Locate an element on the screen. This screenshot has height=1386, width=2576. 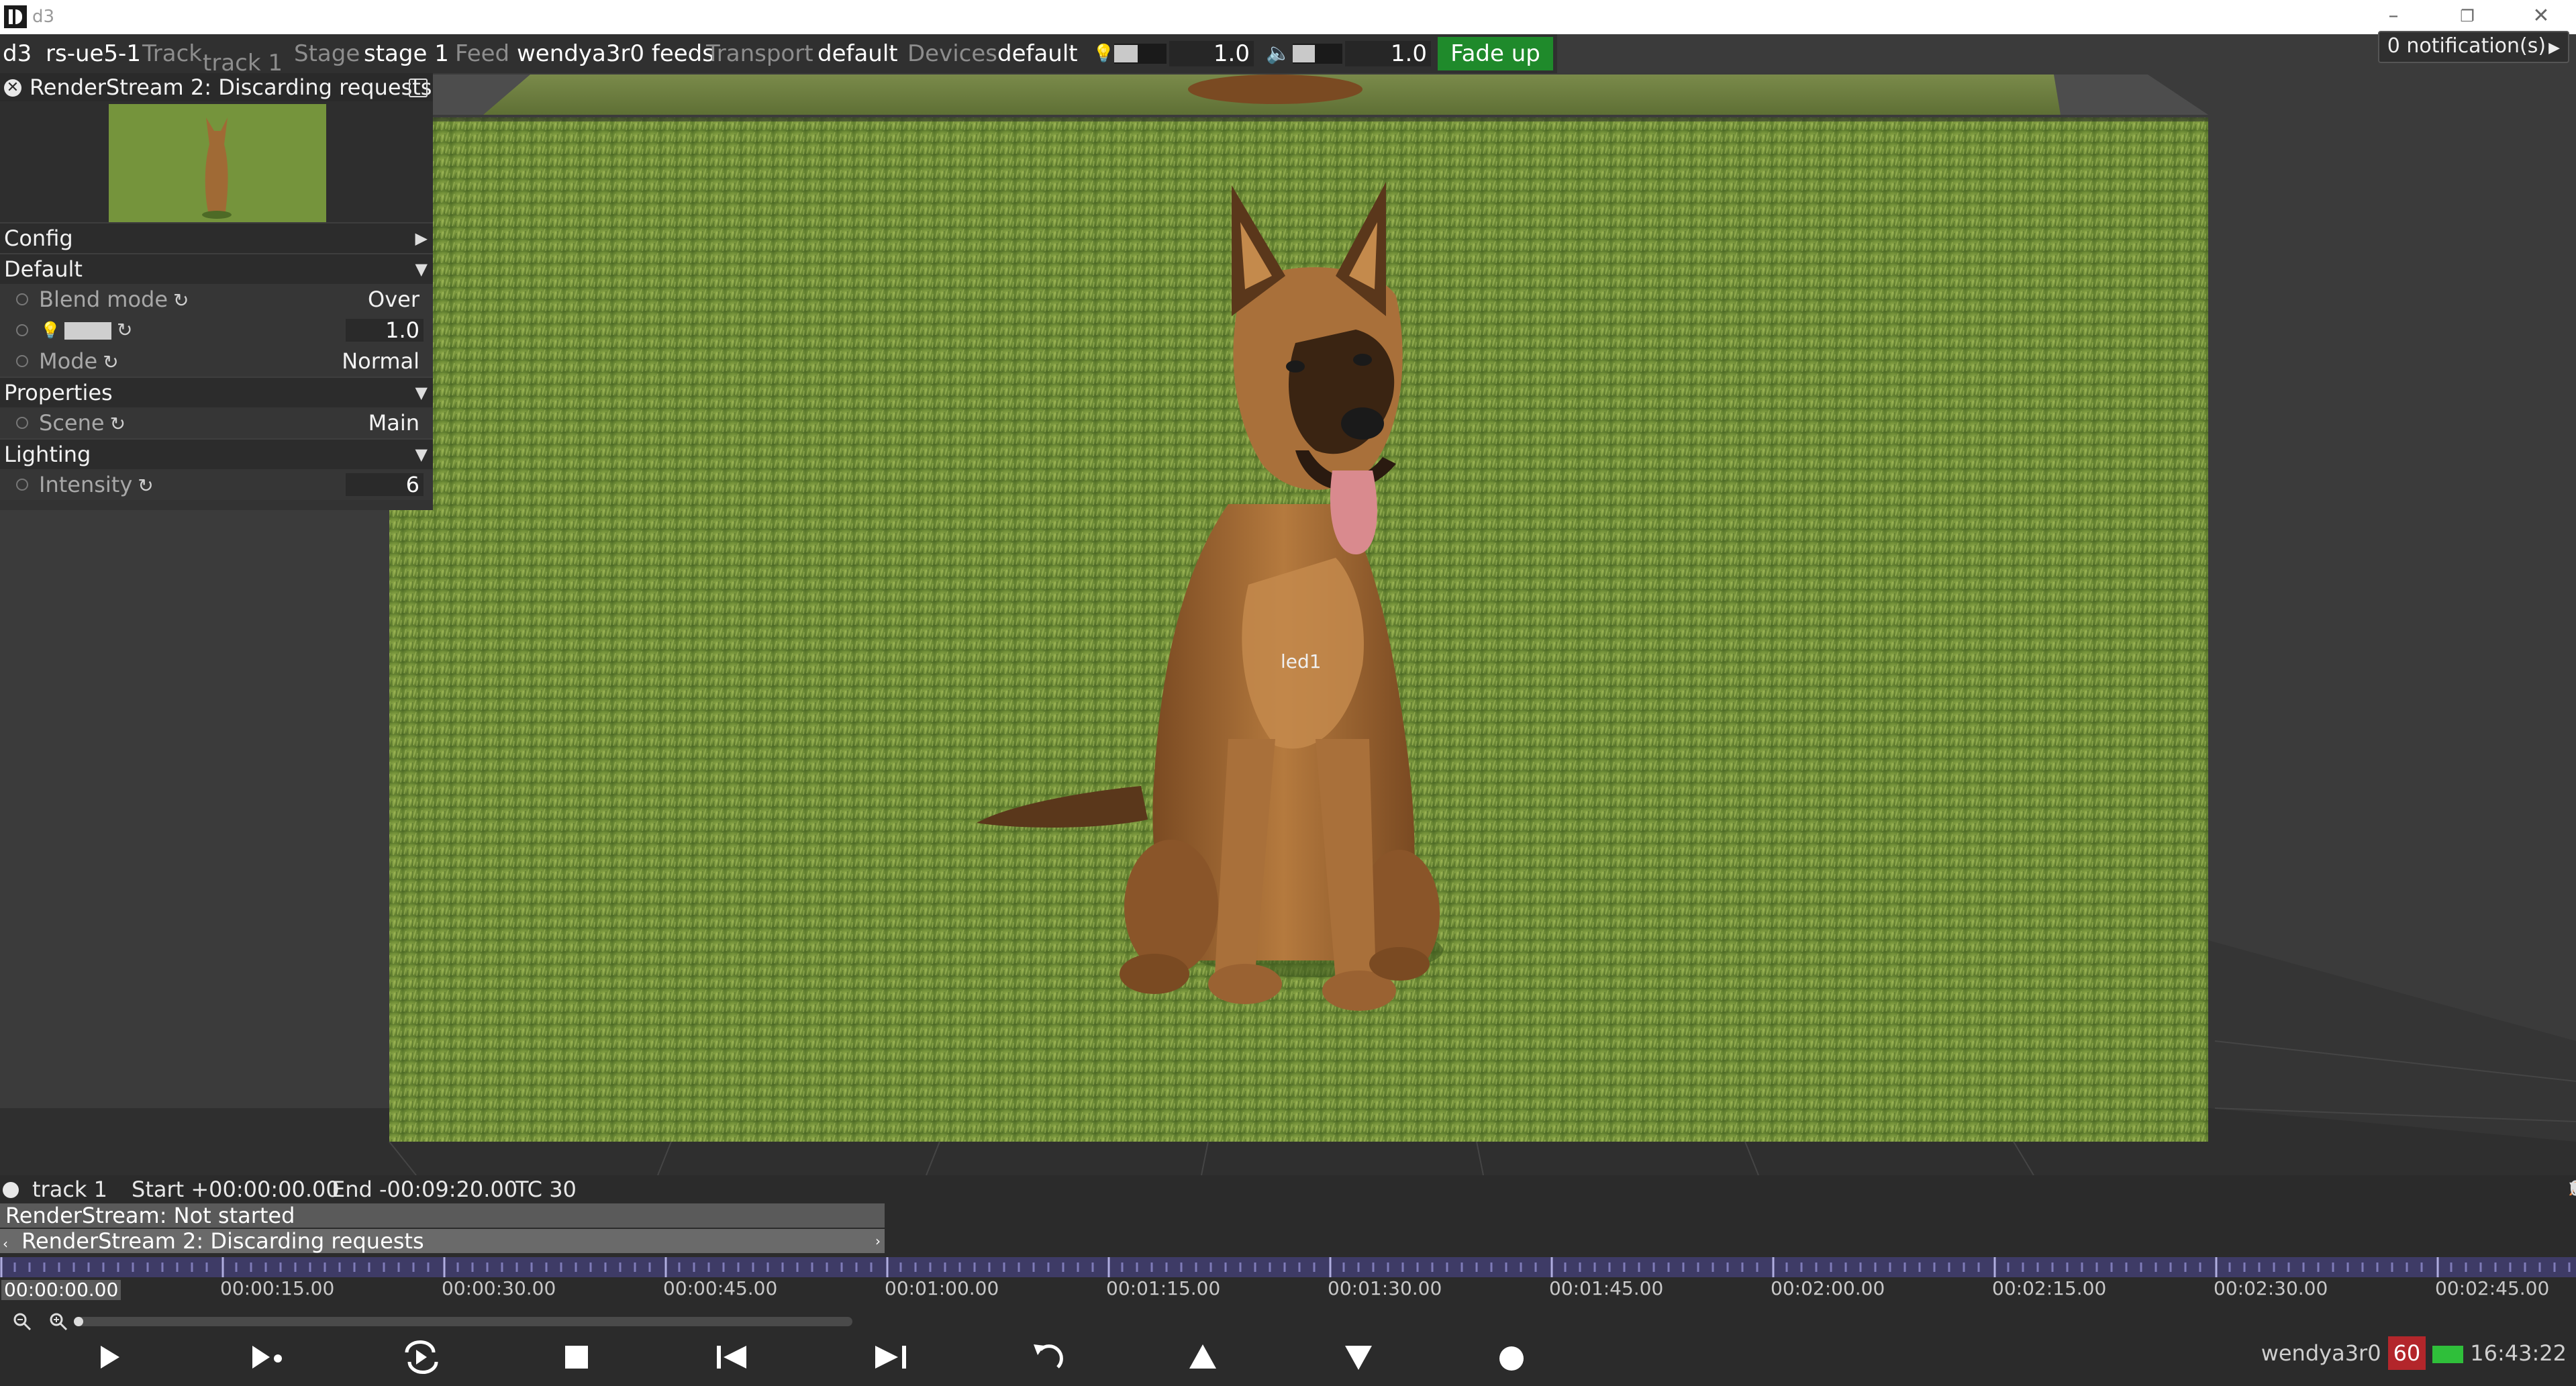
track-label: Track is located at coordinates (172, 53).